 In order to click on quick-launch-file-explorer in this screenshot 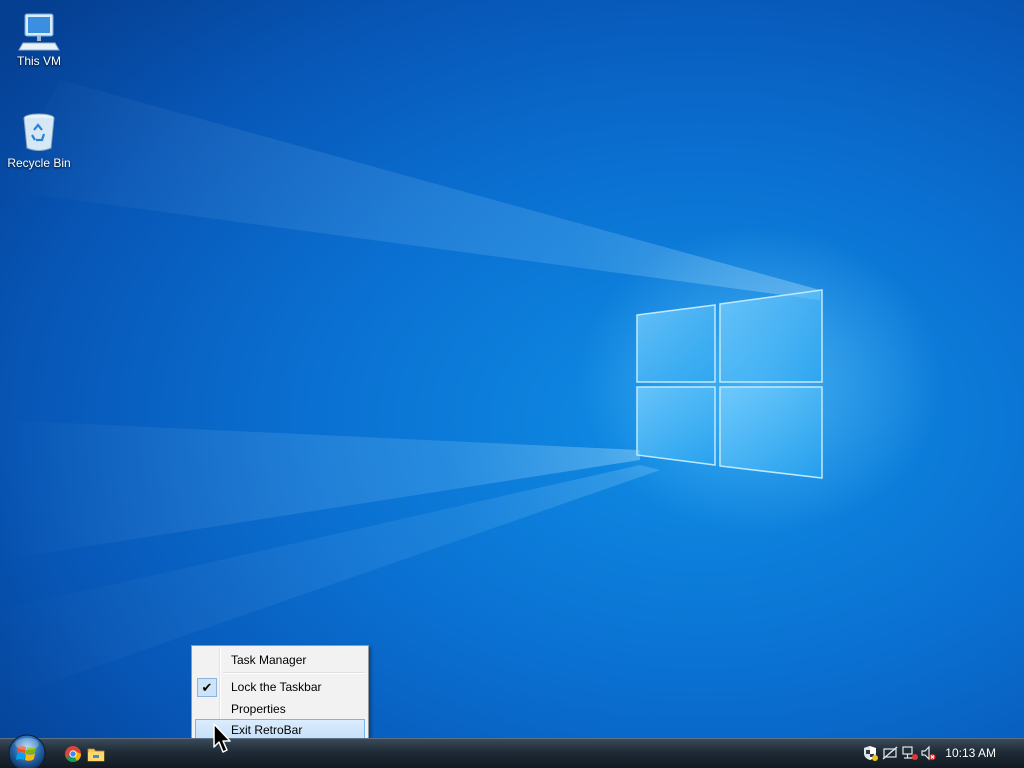, I will do `click(96, 754)`.